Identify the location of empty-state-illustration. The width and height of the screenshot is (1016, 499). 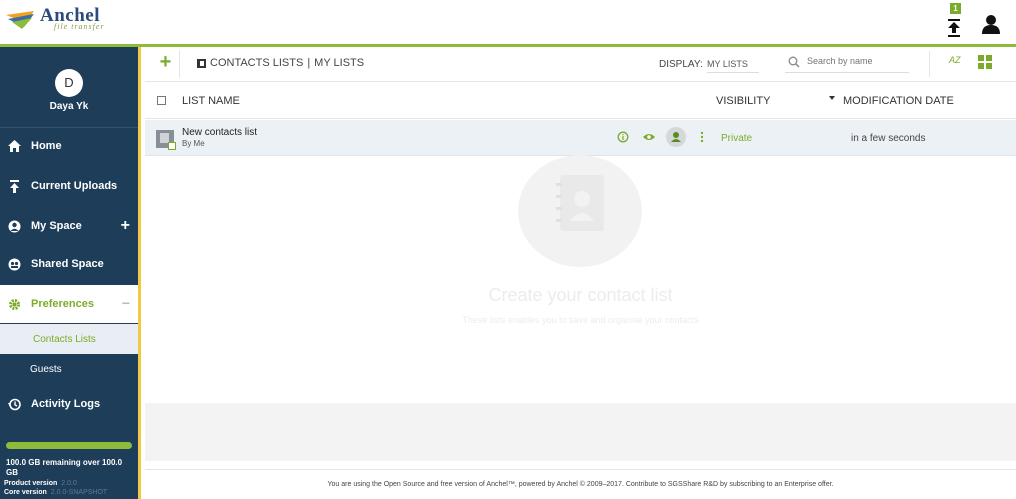
(580, 211).